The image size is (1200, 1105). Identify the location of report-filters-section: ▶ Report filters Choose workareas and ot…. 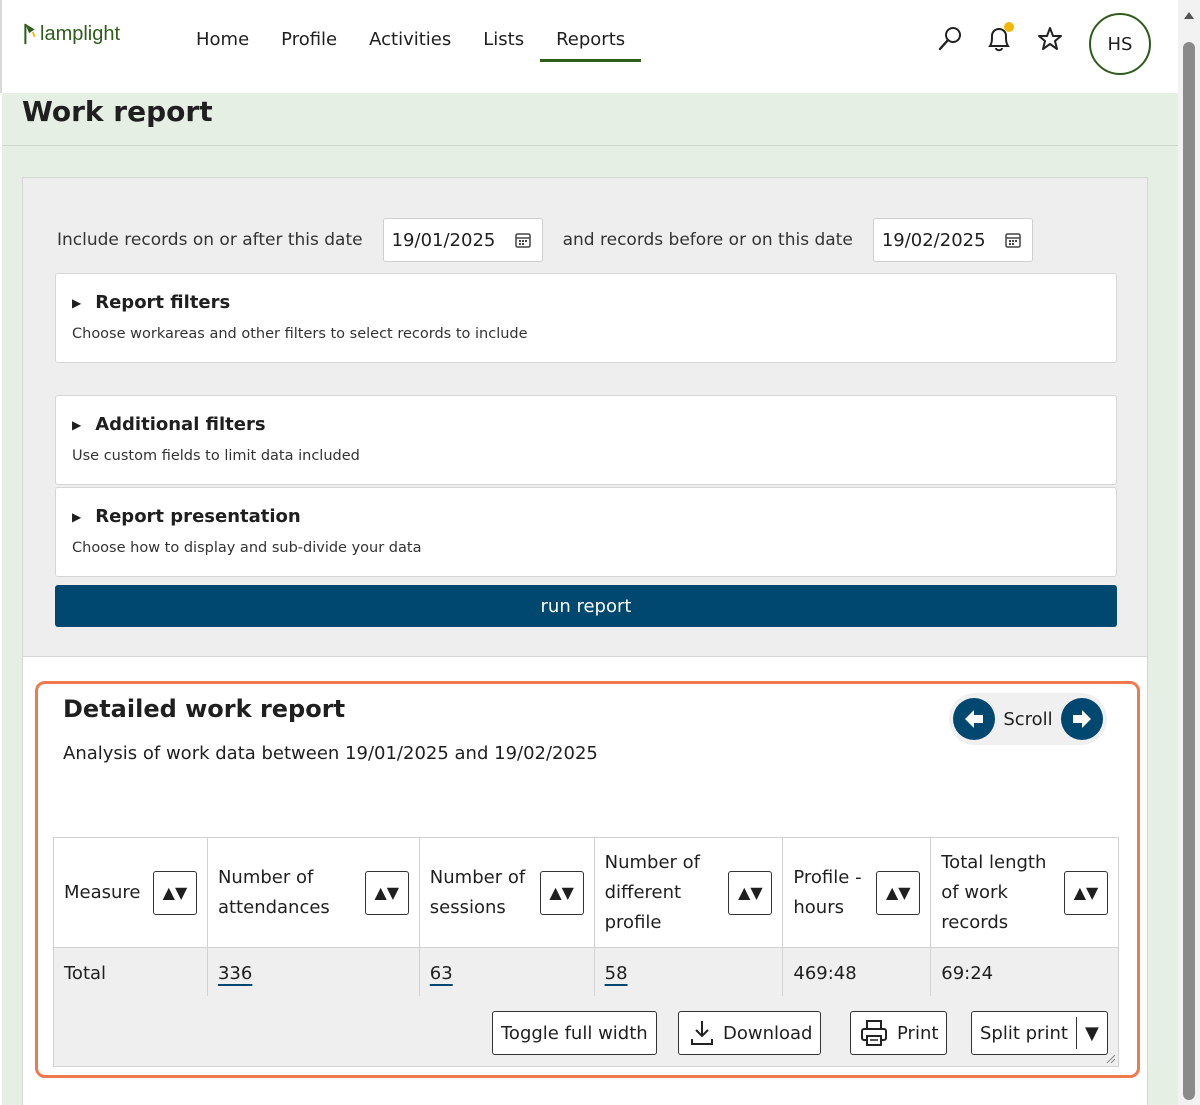
(586, 318).